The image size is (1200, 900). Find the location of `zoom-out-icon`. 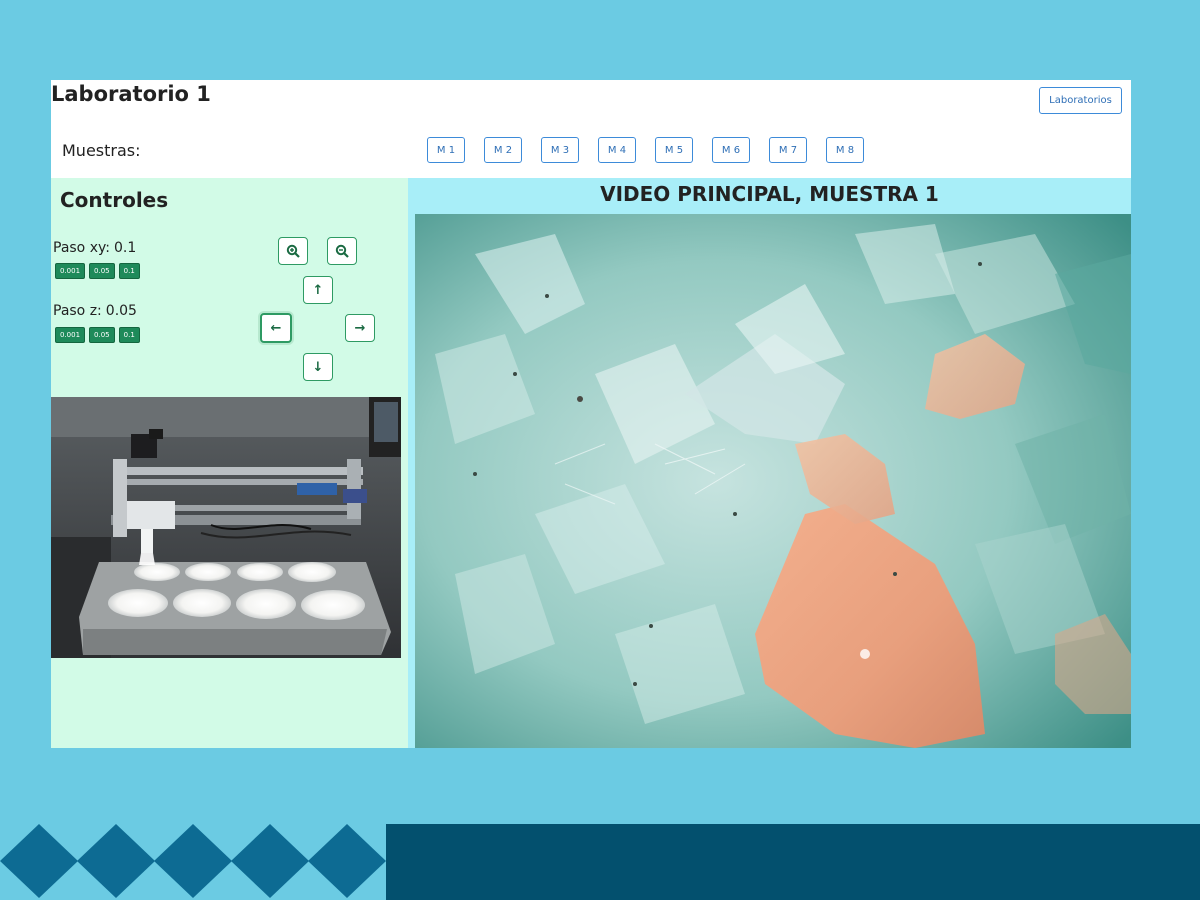

zoom-out-icon is located at coordinates (342, 251).